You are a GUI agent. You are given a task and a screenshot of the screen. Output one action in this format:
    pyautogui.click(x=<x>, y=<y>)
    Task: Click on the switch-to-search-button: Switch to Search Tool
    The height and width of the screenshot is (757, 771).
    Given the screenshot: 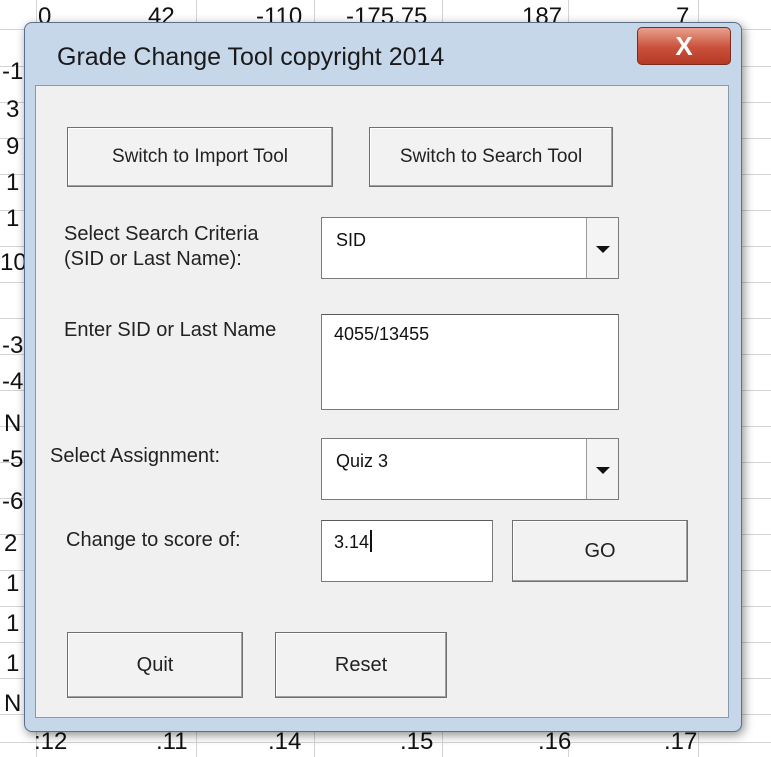 What is the action you would take?
    pyautogui.click(x=491, y=157)
    